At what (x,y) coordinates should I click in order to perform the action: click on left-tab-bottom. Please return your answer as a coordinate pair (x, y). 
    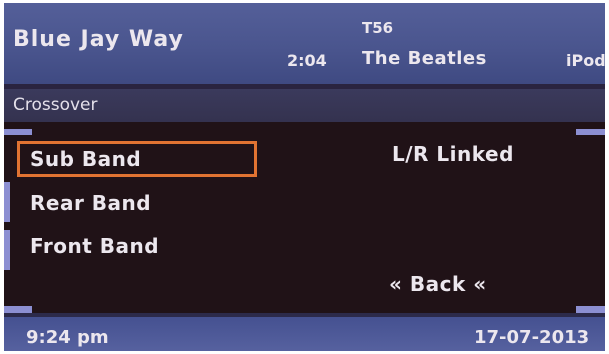
    Looking at the image, I should click on (18, 309).